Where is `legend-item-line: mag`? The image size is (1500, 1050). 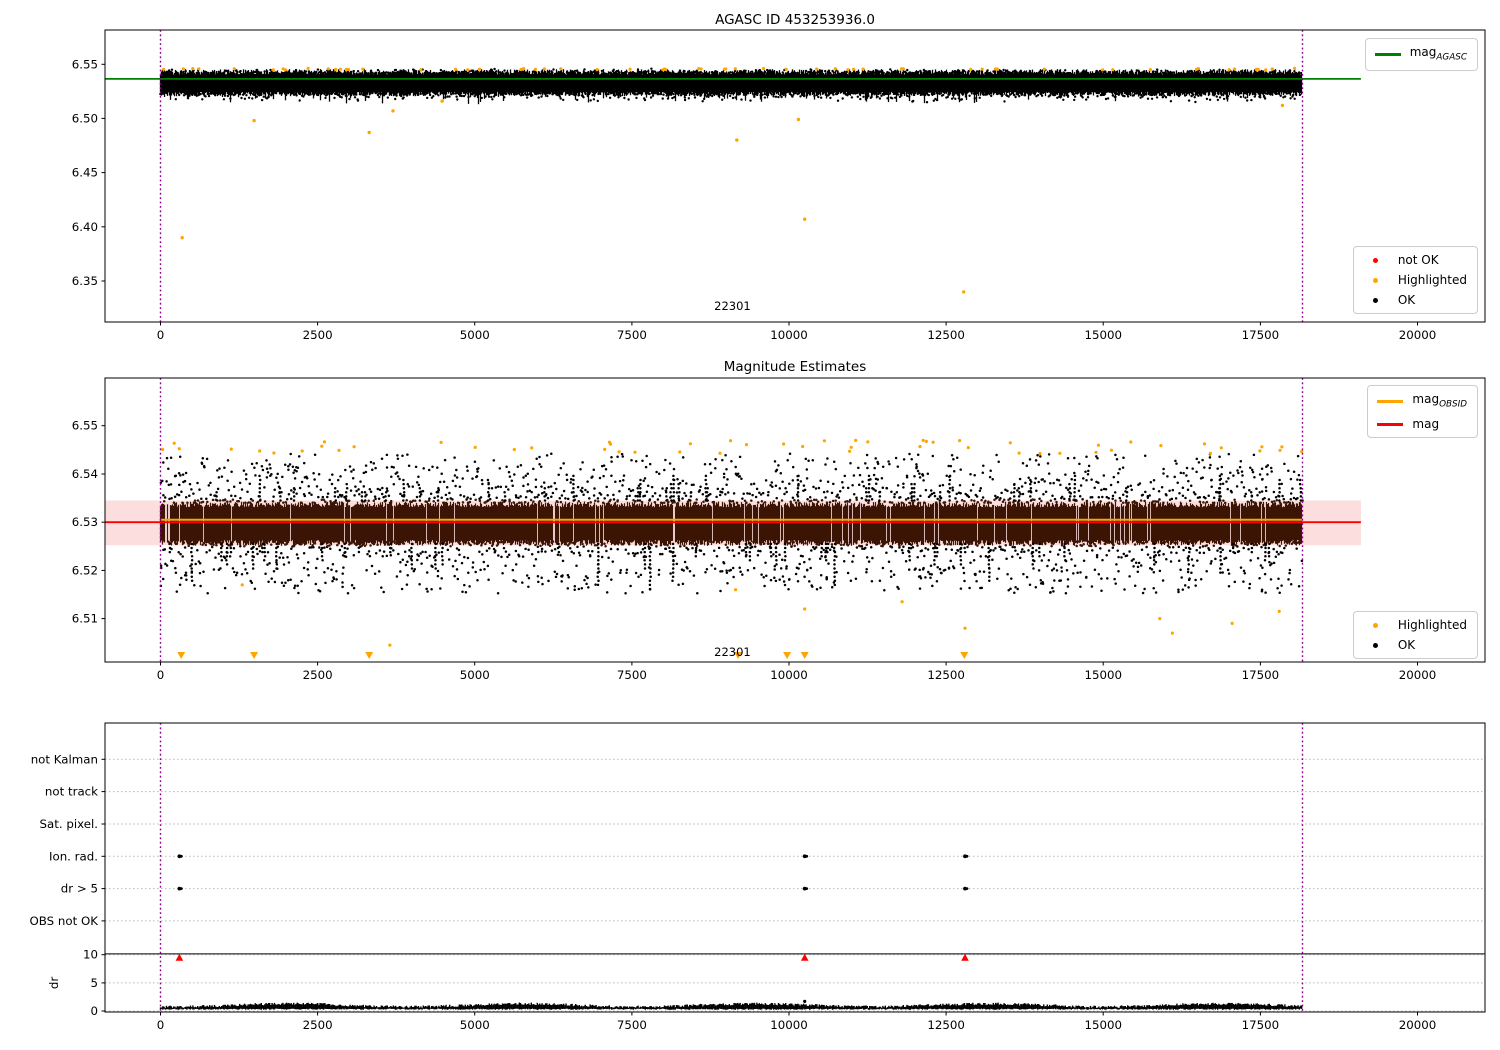
legend-item-line: mag is located at coordinates (1422, 424).